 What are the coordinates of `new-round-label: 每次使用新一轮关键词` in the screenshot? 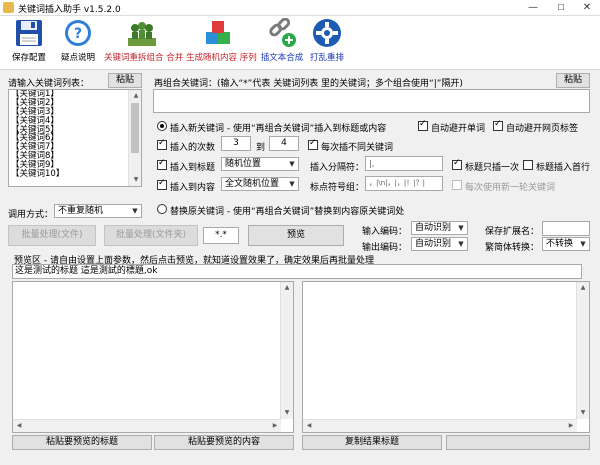 It's located at (510, 188).